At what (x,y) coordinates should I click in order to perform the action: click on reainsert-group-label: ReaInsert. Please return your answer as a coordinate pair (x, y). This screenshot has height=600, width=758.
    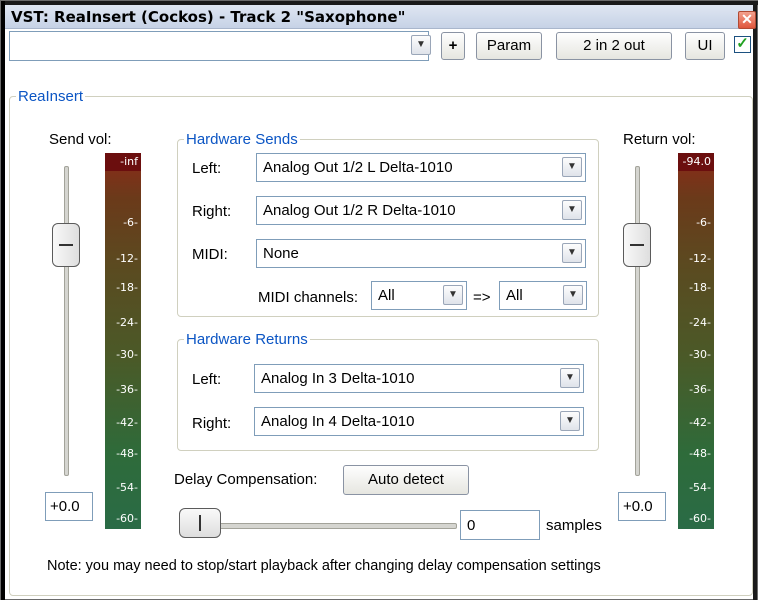
    Looking at the image, I should click on (51, 96).